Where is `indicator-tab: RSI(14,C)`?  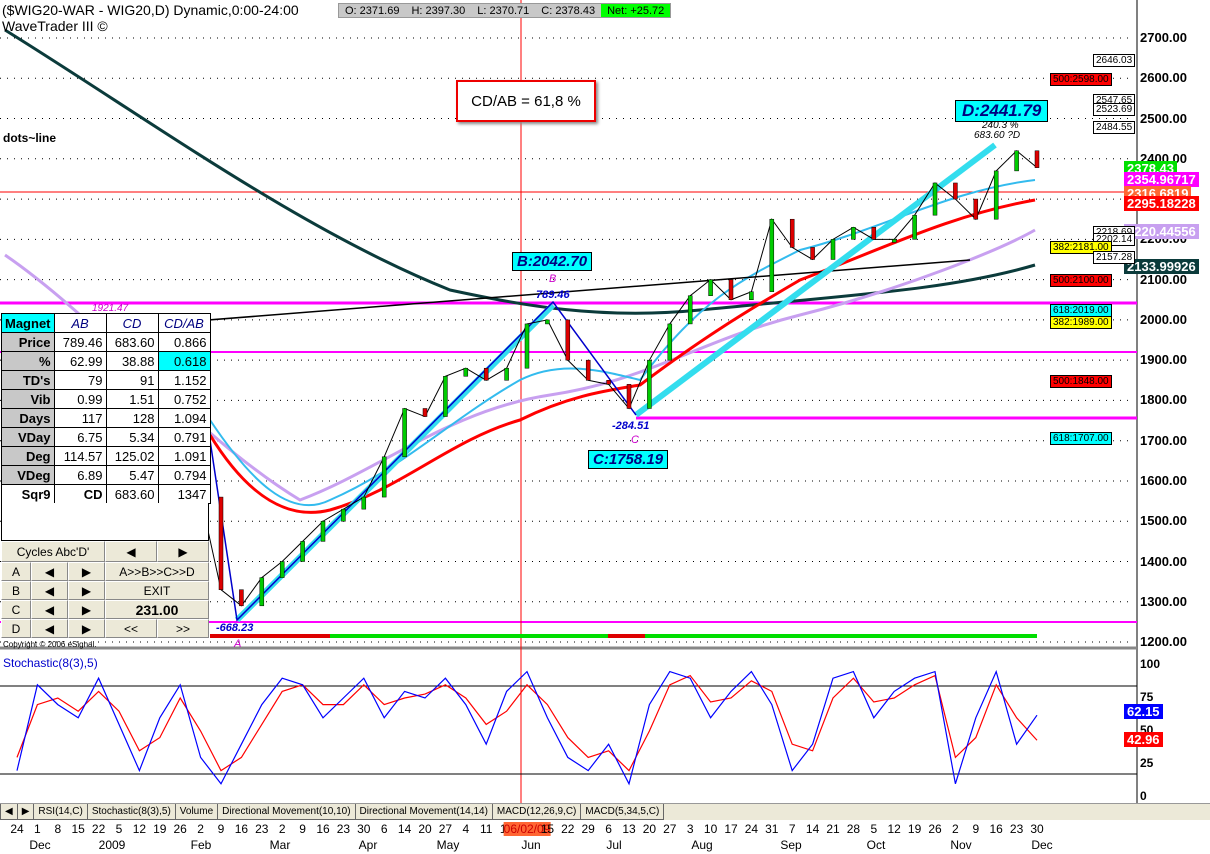 indicator-tab: RSI(14,C) is located at coordinates (60, 812).